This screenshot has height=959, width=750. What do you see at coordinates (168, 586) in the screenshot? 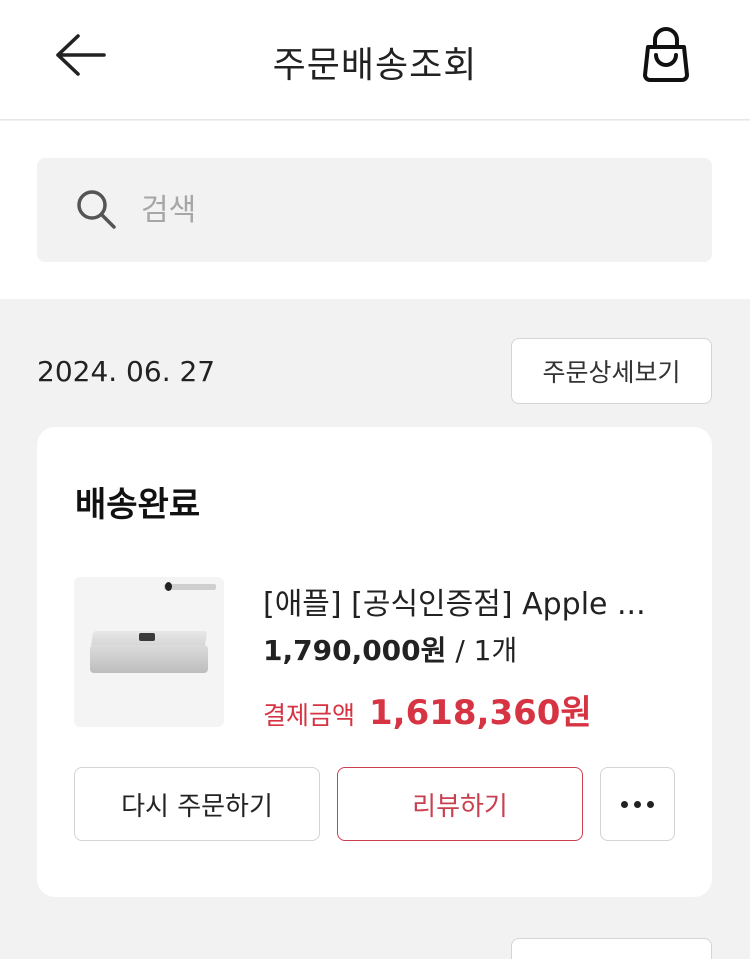
I see `apple-logo-icon` at bounding box center [168, 586].